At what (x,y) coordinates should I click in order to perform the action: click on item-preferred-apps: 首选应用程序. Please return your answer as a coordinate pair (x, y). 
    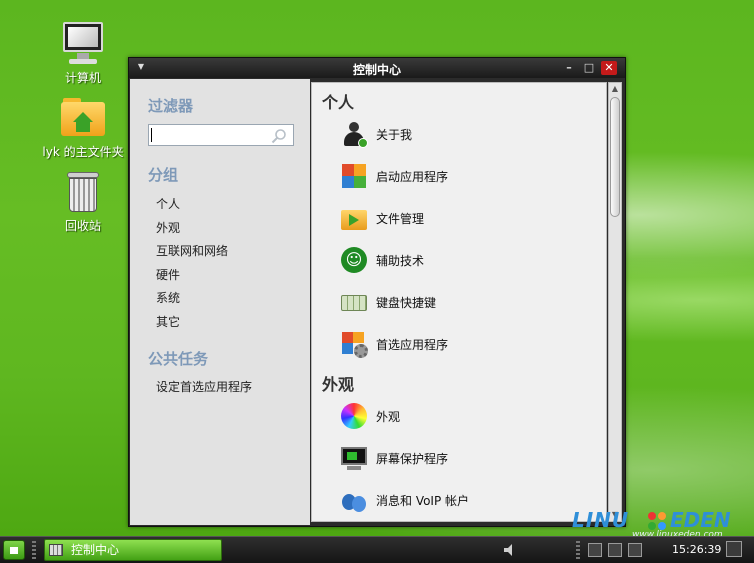
    Looking at the image, I should click on (459, 344).